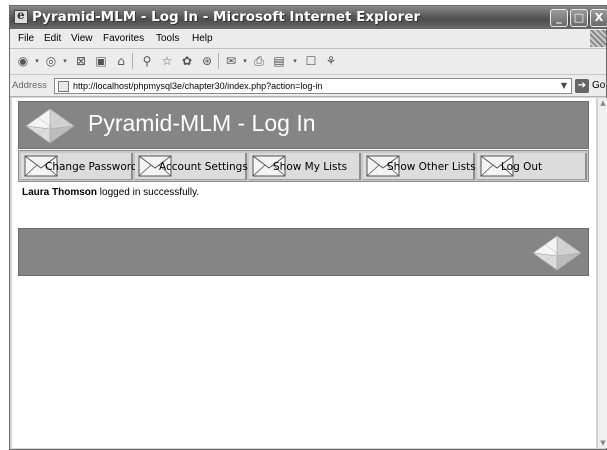 This screenshot has width=607, height=450. What do you see at coordinates (203, 167) in the screenshot?
I see `nav-label-account-settings: Account Settings` at bounding box center [203, 167].